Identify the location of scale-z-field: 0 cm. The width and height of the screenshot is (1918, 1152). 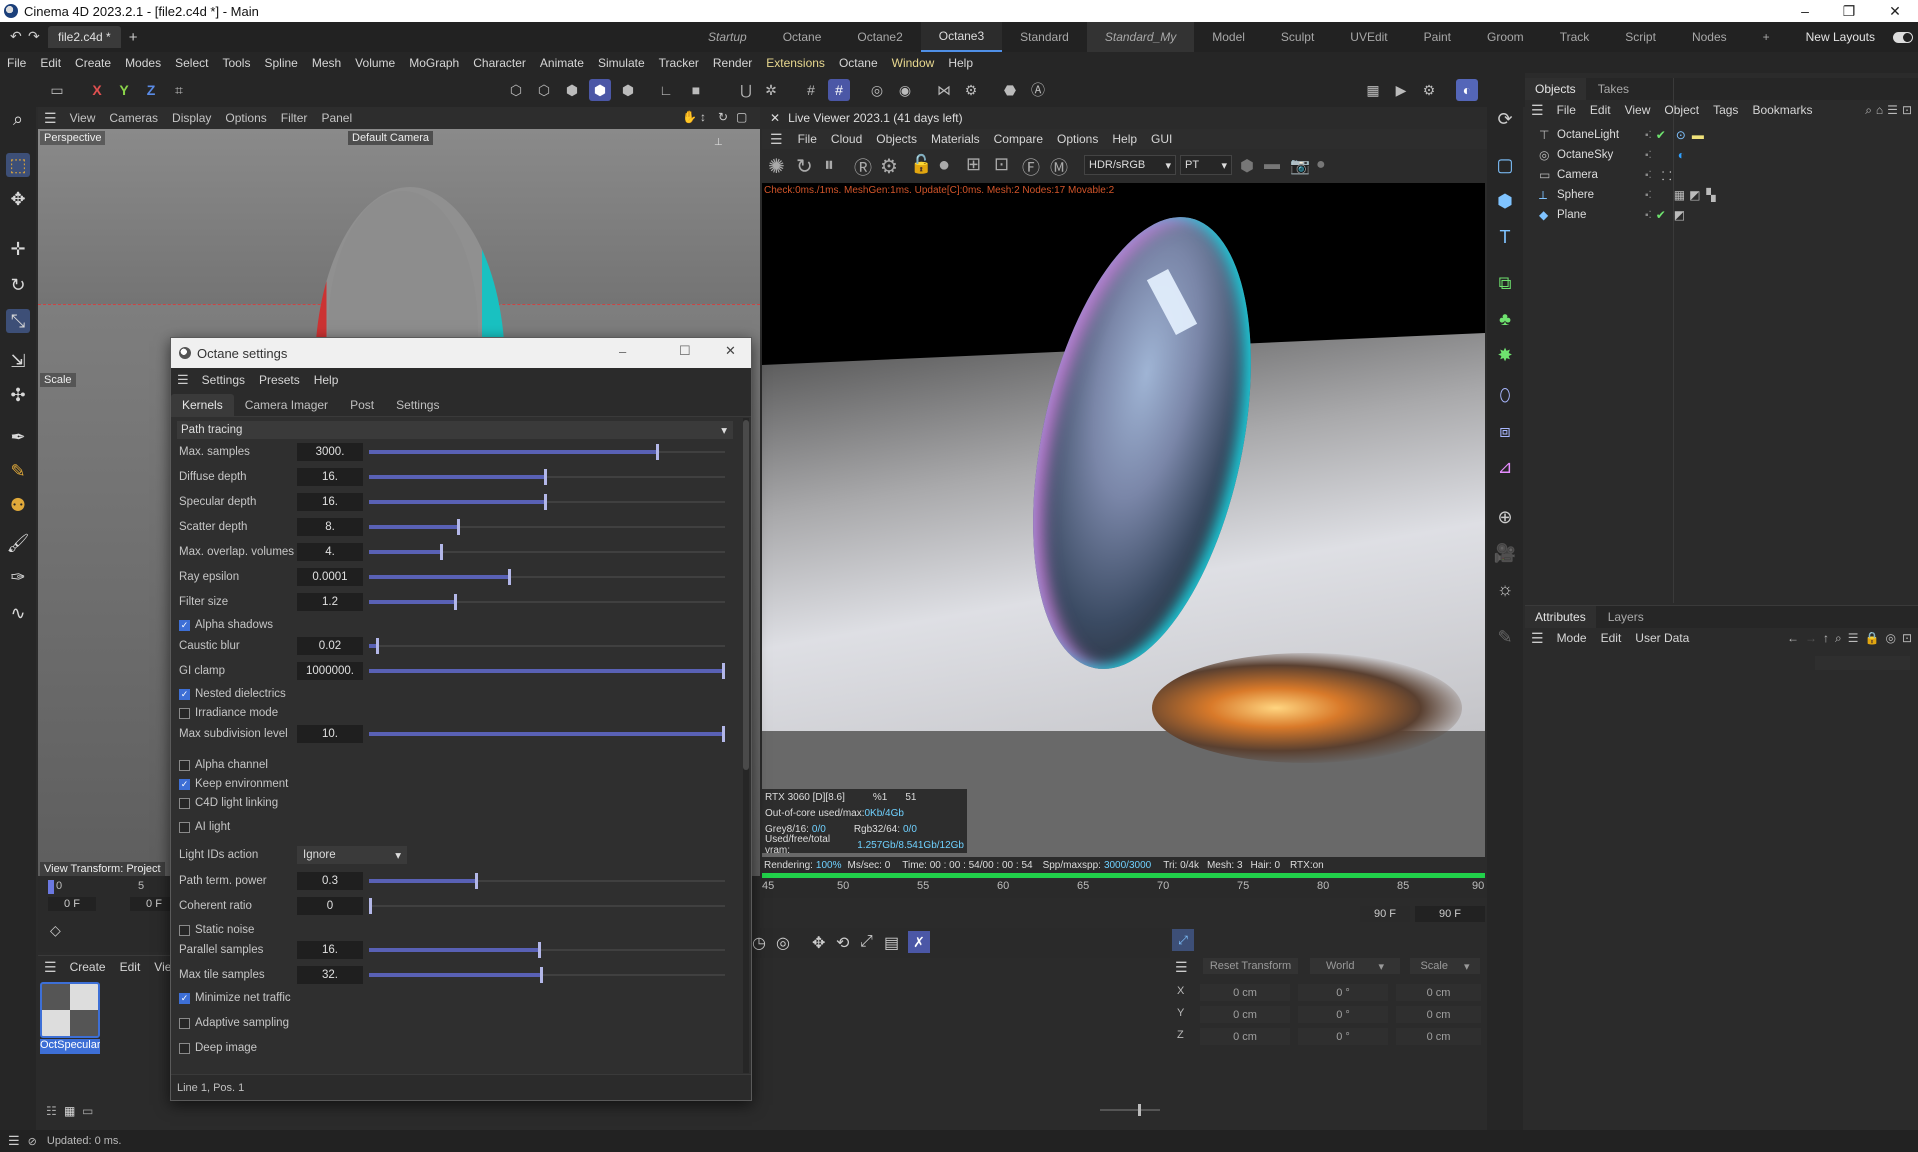
(1438, 1036).